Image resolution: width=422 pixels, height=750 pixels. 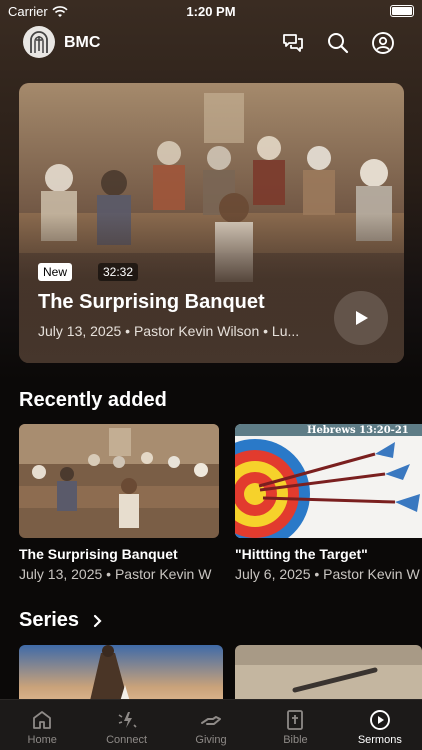 I want to click on giving-icon, so click(x=211, y=720).